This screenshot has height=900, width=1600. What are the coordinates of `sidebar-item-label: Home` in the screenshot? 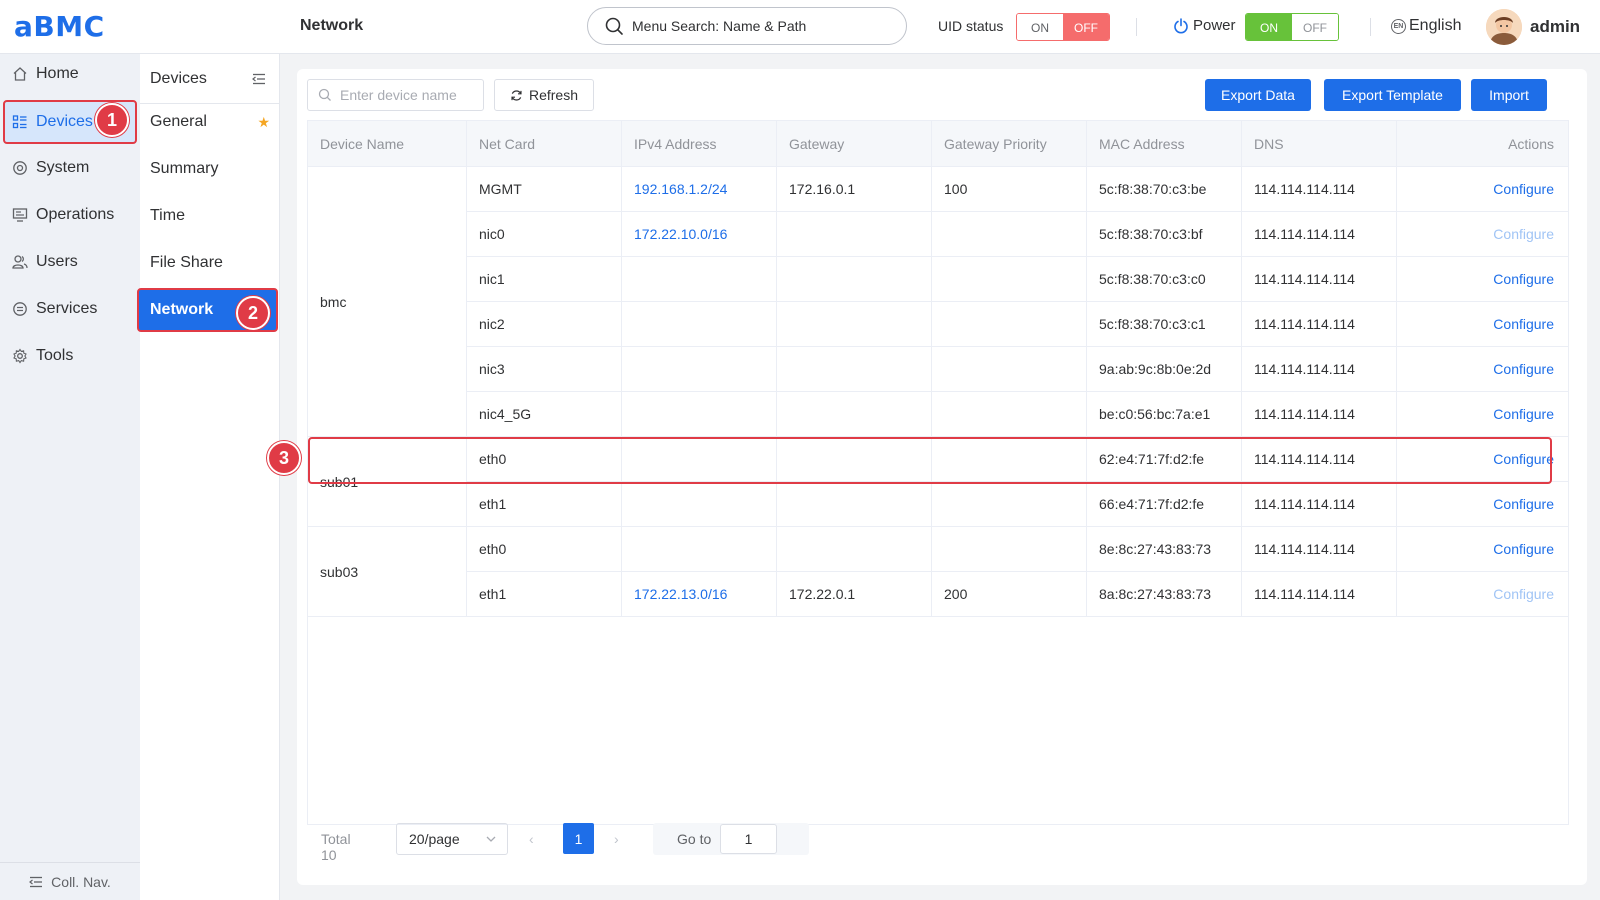 It's located at (57, 73).